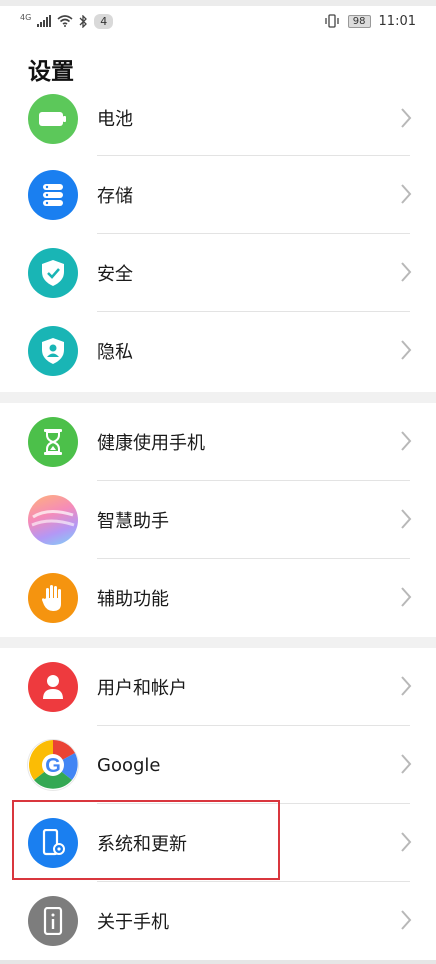 The height and width of the screenshot is (964, 436). I want to click on settings-item-security: 安全, so click(218, 273).